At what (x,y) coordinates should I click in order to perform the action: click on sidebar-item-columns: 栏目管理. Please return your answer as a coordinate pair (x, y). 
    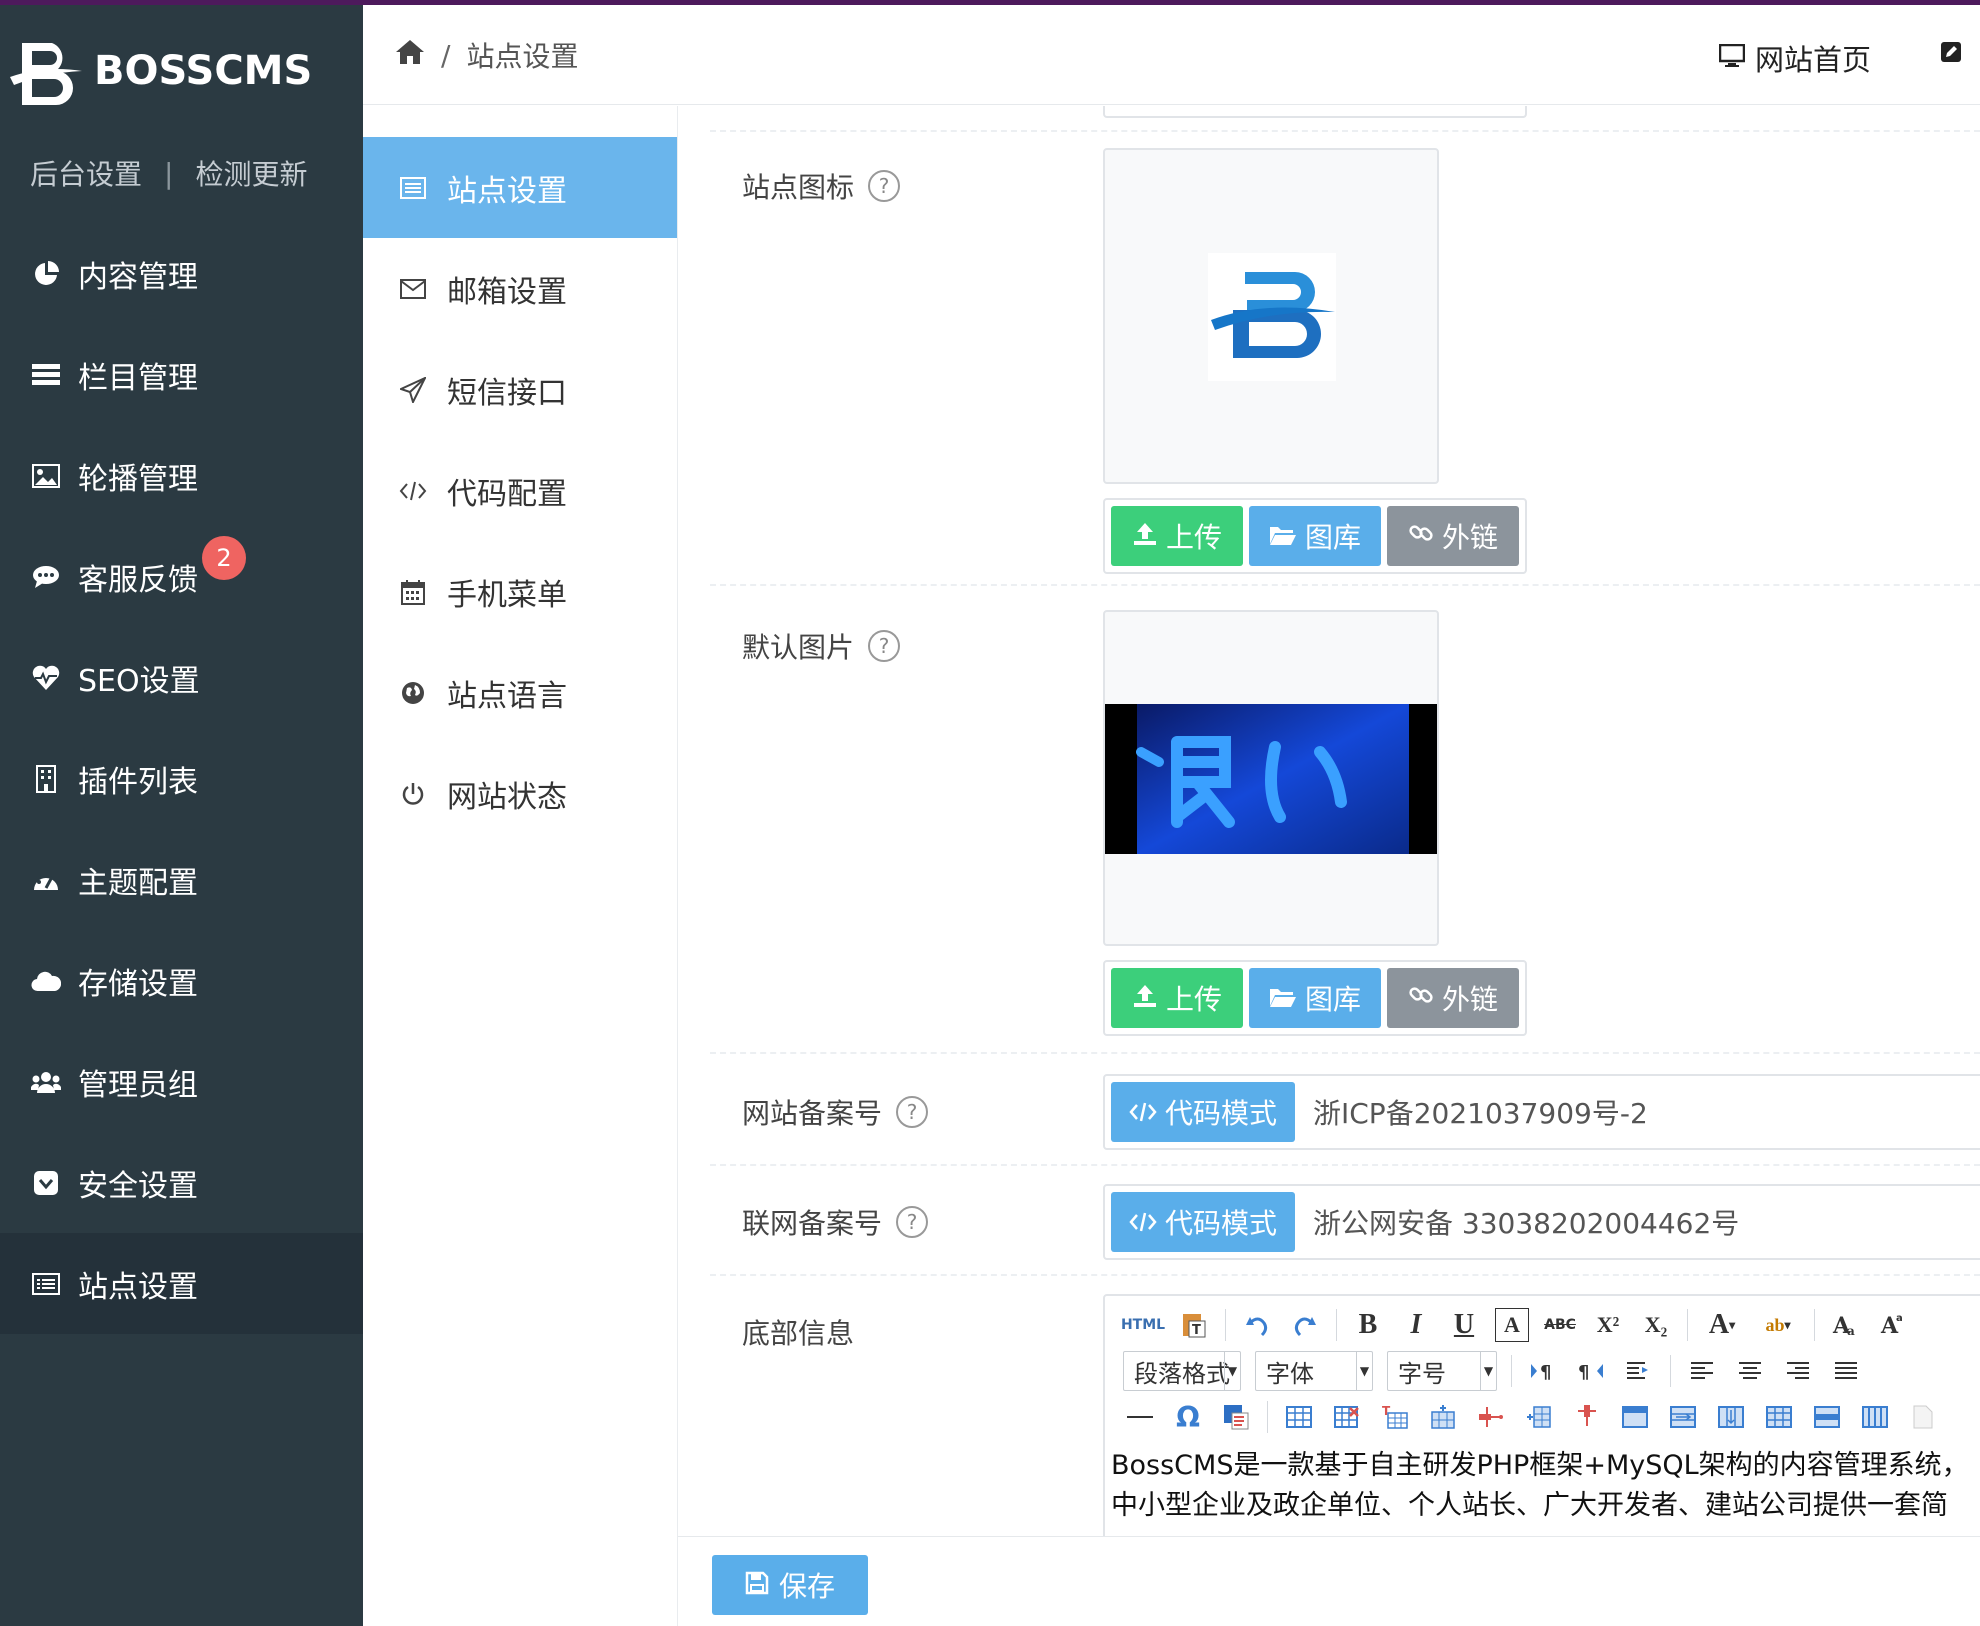
    Looking at the image, I should click on (181, 374).